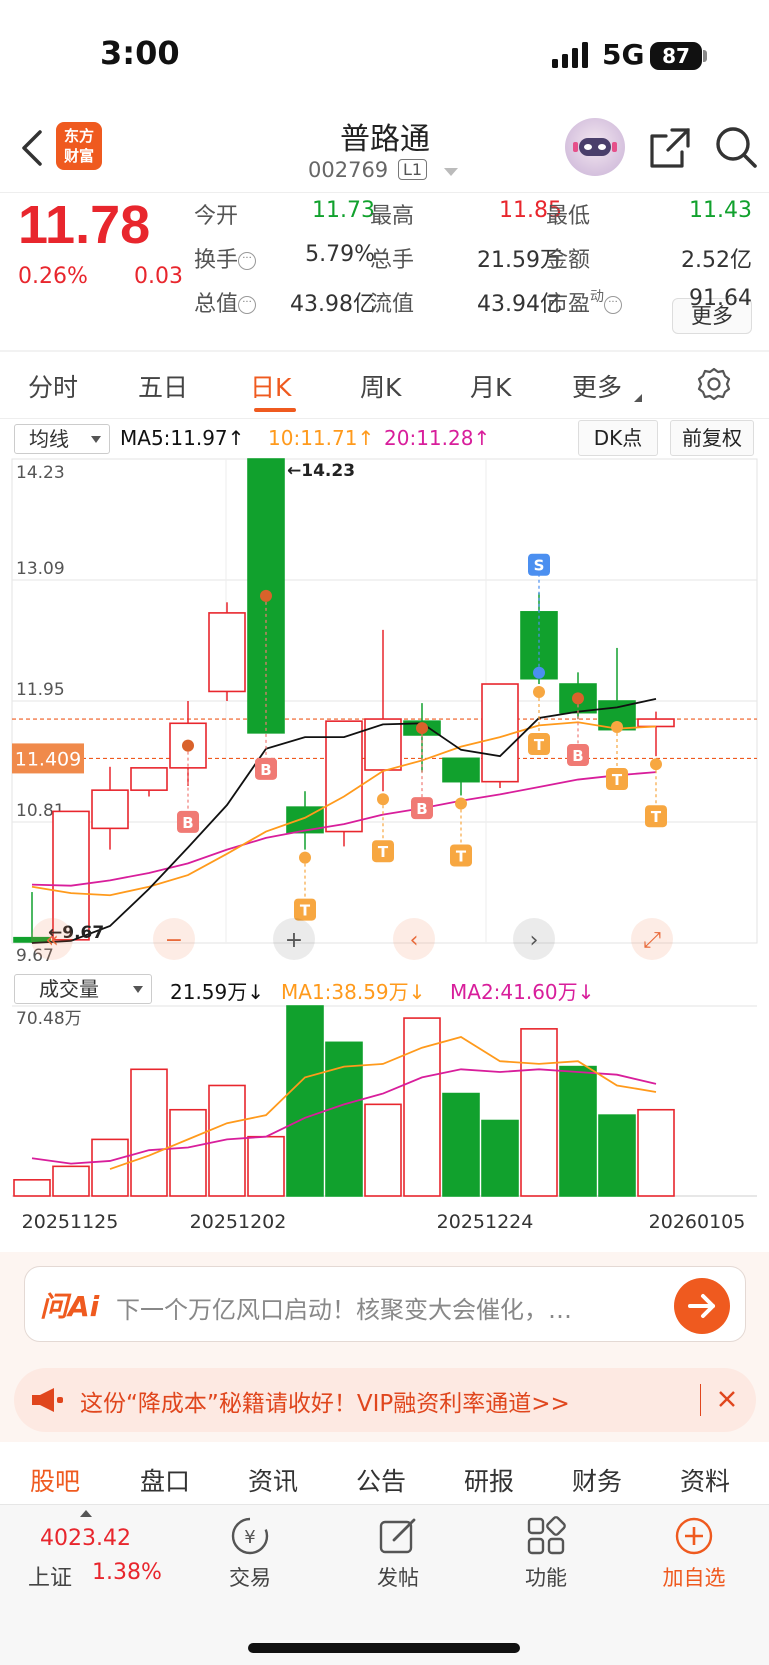 Image resolution: width=769 pixels, height=1665 pixels. I want to click on volume-ma2: MA2:41.60万↓, so click(522, 992).